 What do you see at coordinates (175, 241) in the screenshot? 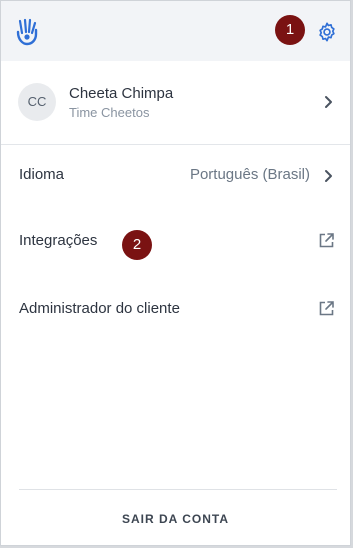
I see `integrations-menu-item: Integrações` at bounding box center [175, 241].